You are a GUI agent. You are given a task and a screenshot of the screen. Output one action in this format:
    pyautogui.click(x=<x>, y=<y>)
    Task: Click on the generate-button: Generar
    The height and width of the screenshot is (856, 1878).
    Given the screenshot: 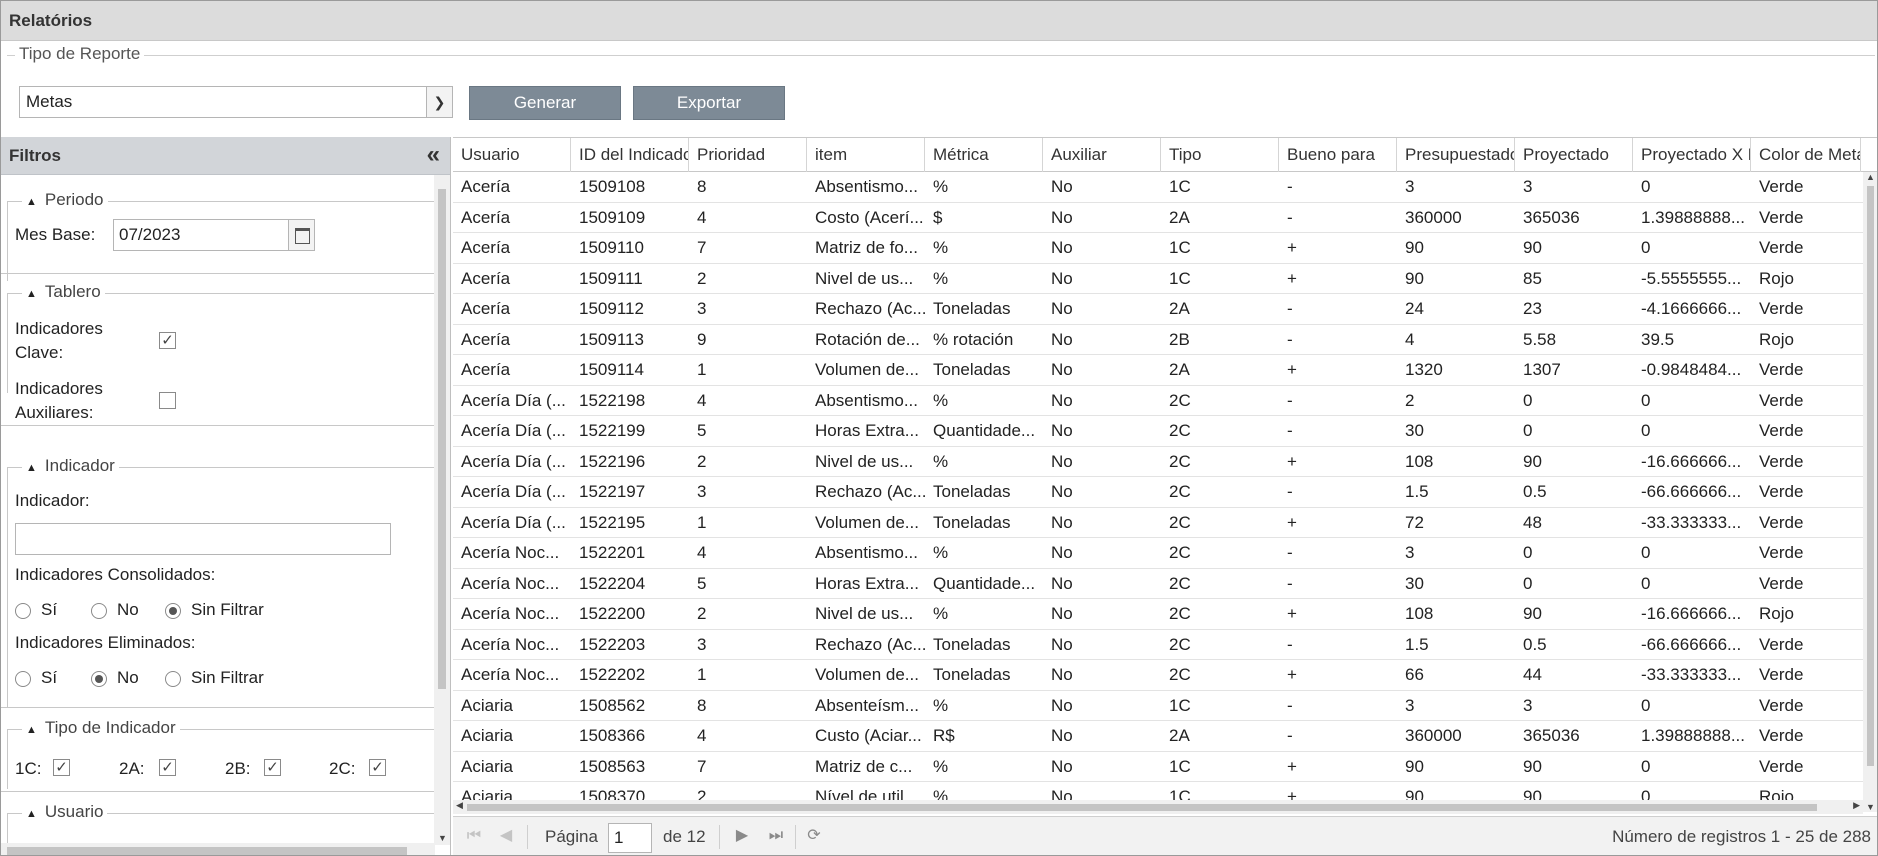 What is the action you would take?
    pyautogui.click(x=545, y=103)
    